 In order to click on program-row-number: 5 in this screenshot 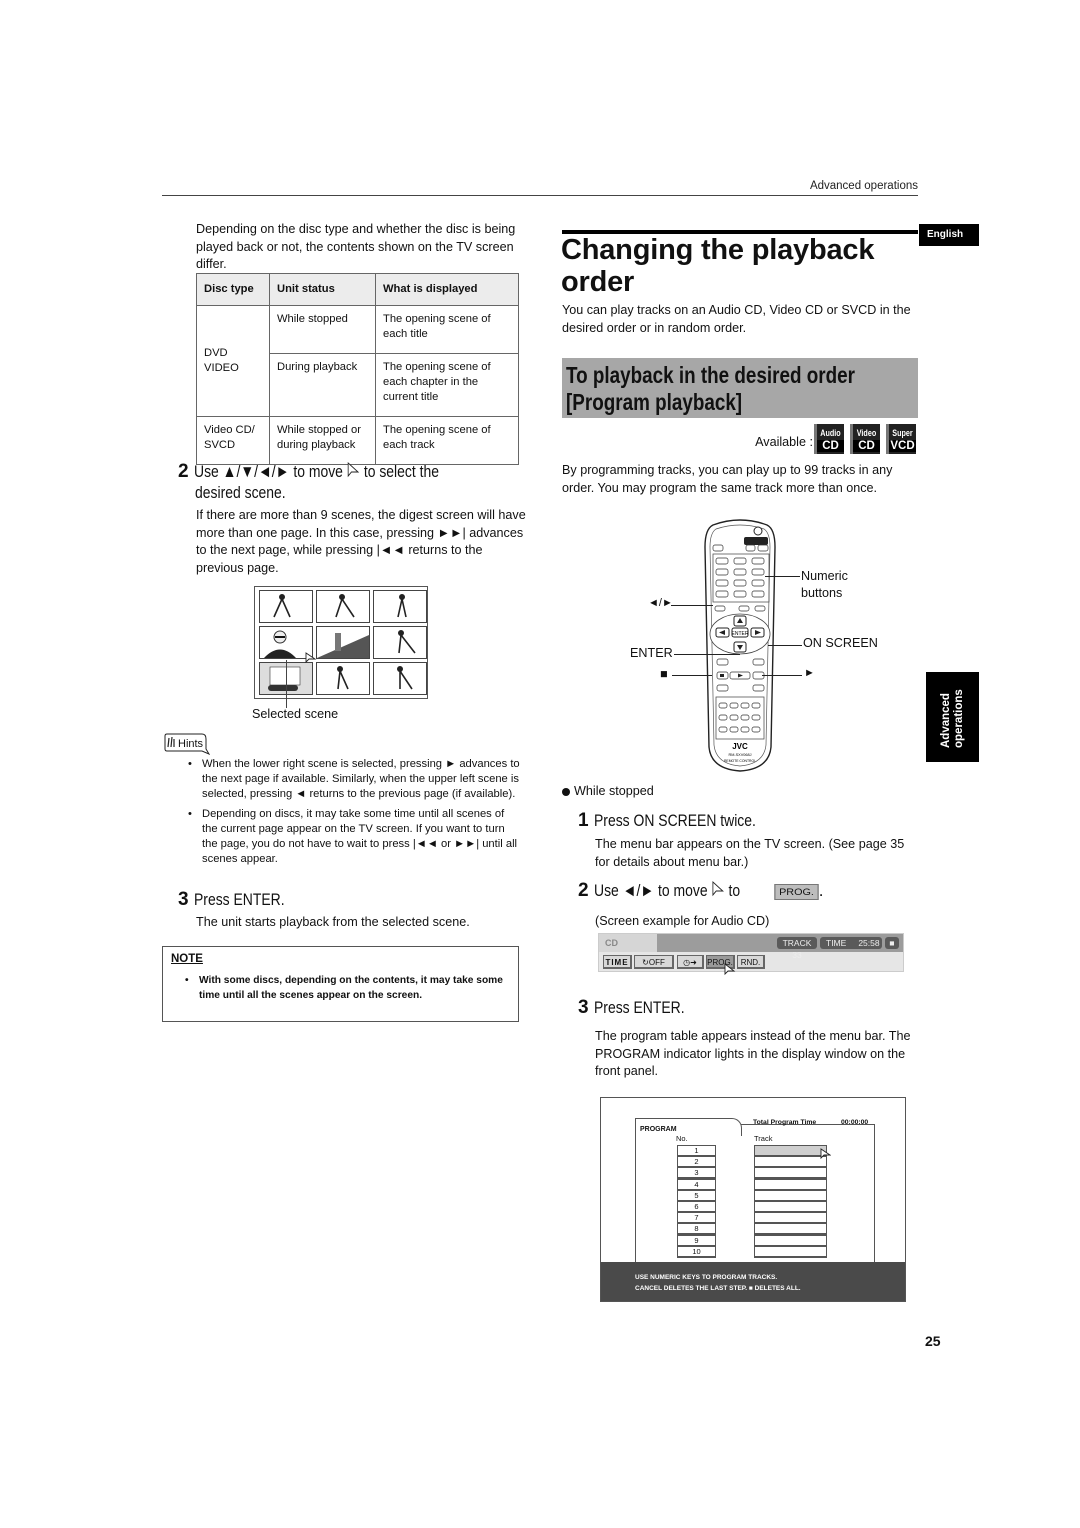, I will do `click(696, 1195)`.